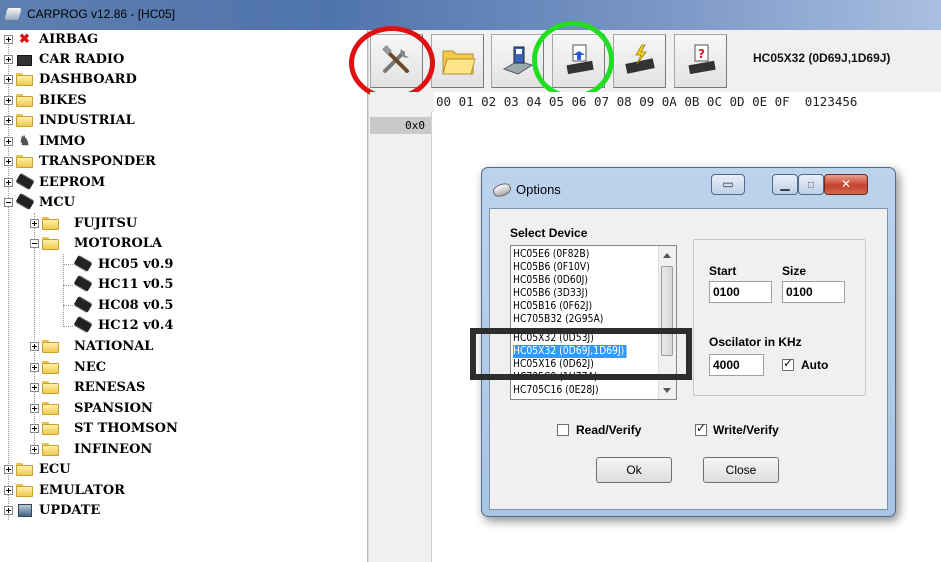 Image resolution: width=941 pixels, height=562 pixels. Describe the element at coordinates (82, 59) in the screenshot. I see `tree-item-label: CAR RADIO` at that location.